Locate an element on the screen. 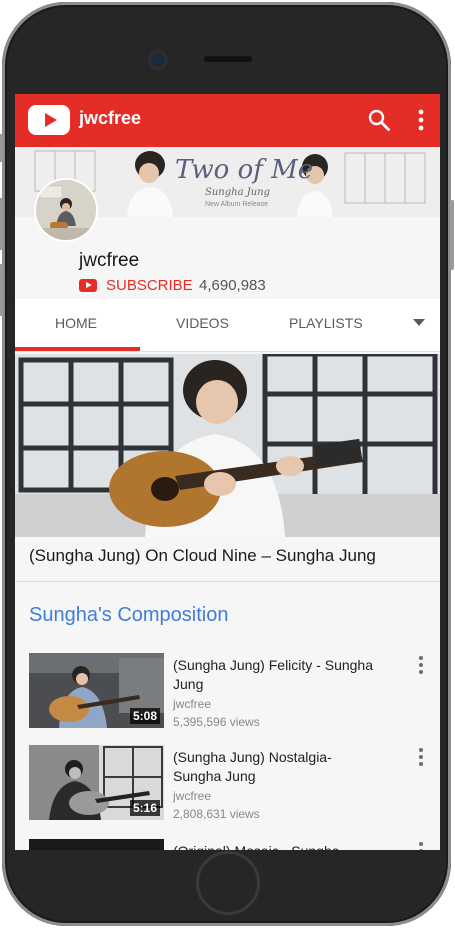 This screenshot has height=930, width=455. video-duration: 5:16 is located at coordinates (144, 808).